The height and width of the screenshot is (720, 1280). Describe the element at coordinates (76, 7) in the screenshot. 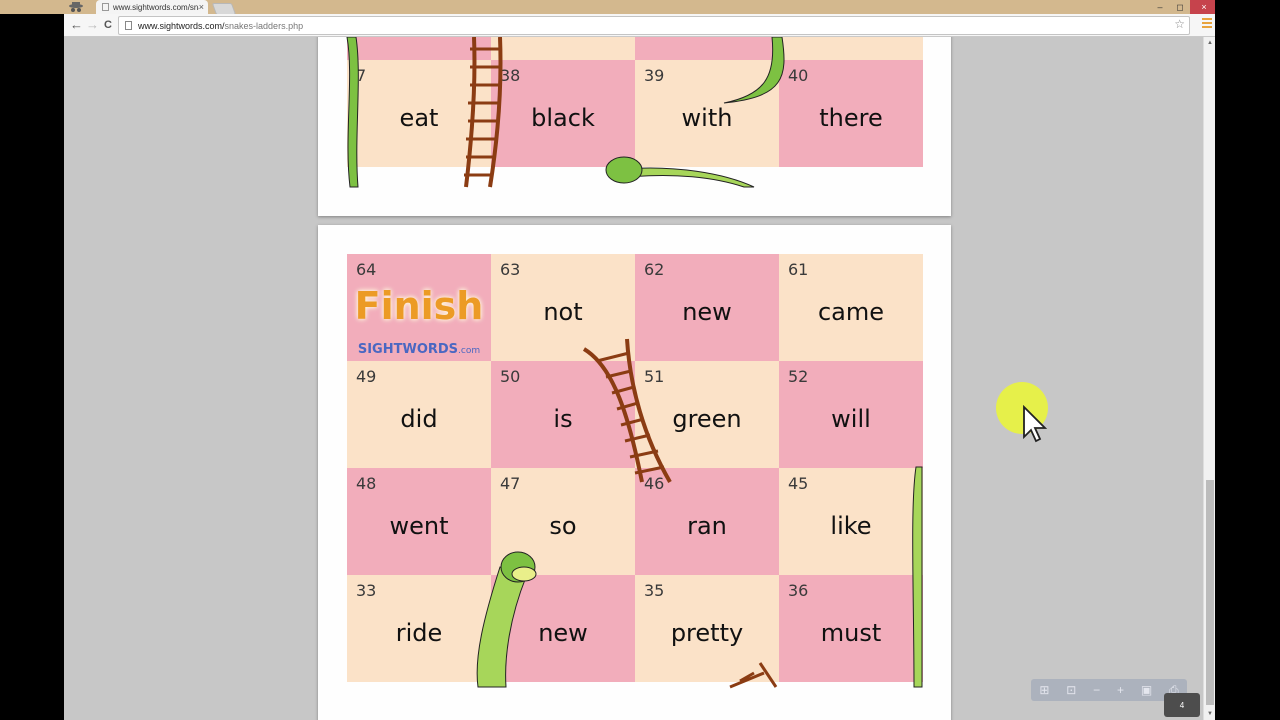

I see `incognito-icon` at that location.